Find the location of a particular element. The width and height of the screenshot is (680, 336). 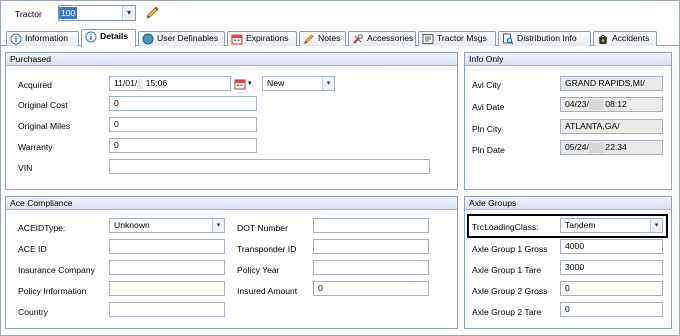

tab-information: Information is located at coordinates (42, 38).